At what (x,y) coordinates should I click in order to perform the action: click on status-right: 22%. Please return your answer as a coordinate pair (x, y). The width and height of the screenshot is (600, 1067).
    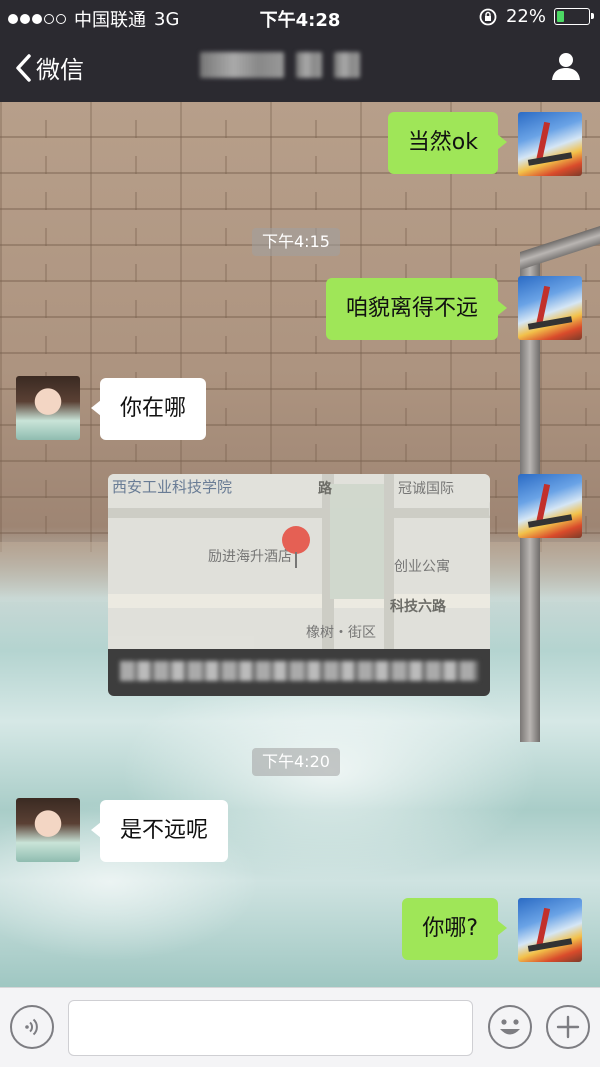
    Looking at the image, I should click on (536, 16).